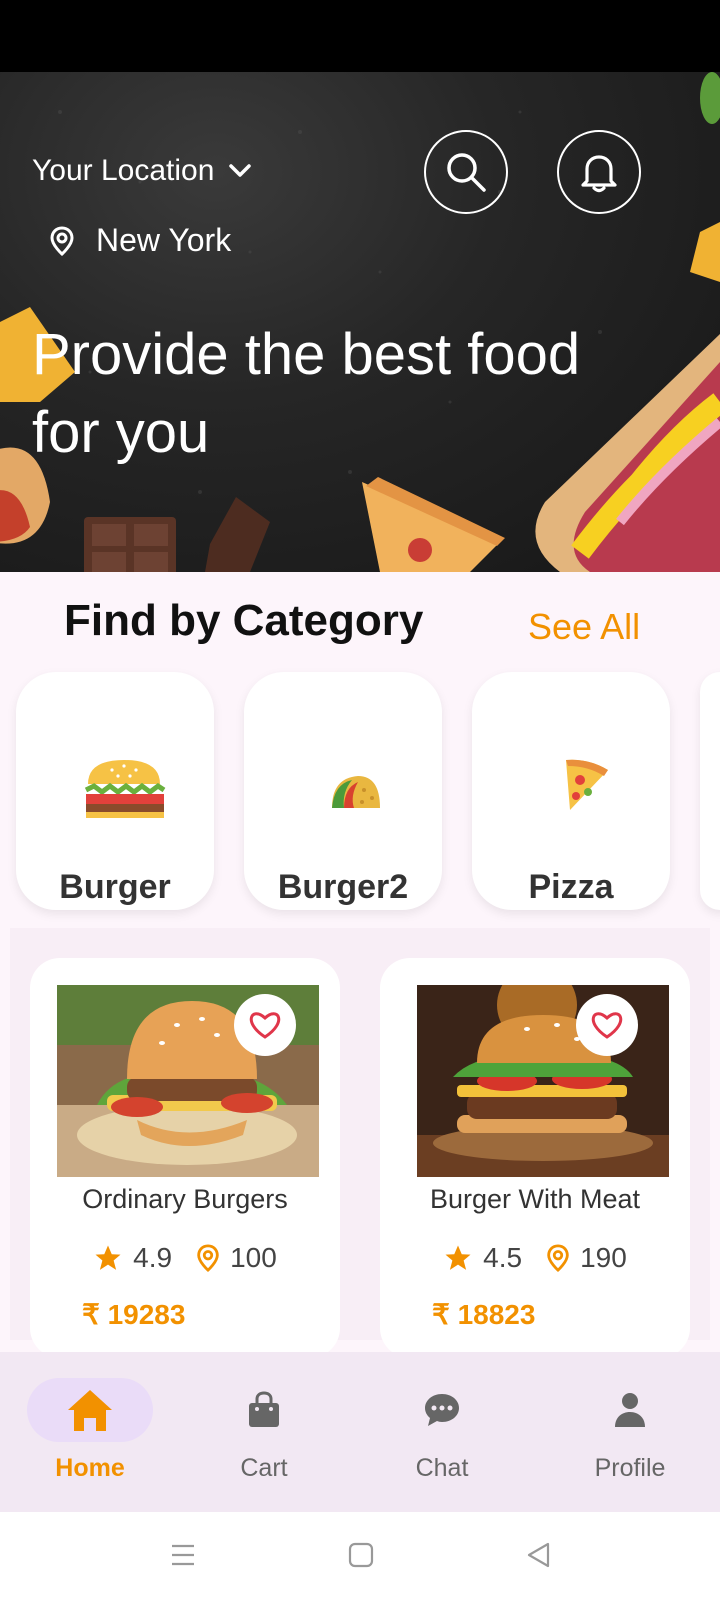 This screenshot has width=720, height=1600. I want to click on nav-item-cart: Cart, so click(264, 1432).